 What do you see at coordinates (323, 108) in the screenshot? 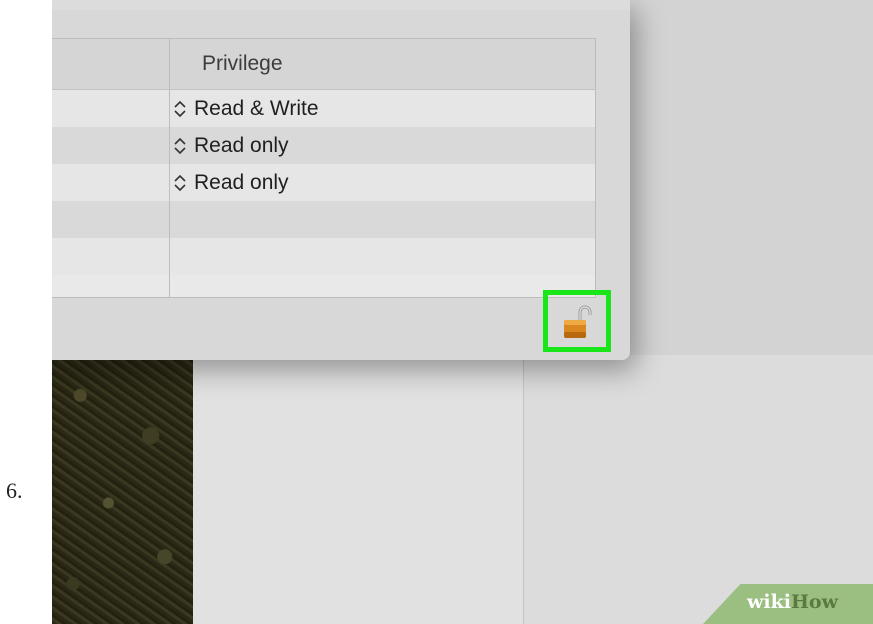
I see `table-row: Read & Write` at bounding box center [323, 108].